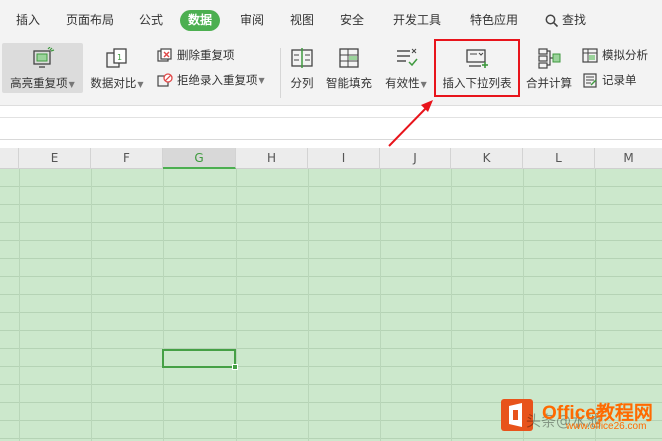 The height and width of the screenshot is (441, 662). I want to click on reject-duplicate-entry-button: 拒绝录入重复项 ▼, so click(211, 80).